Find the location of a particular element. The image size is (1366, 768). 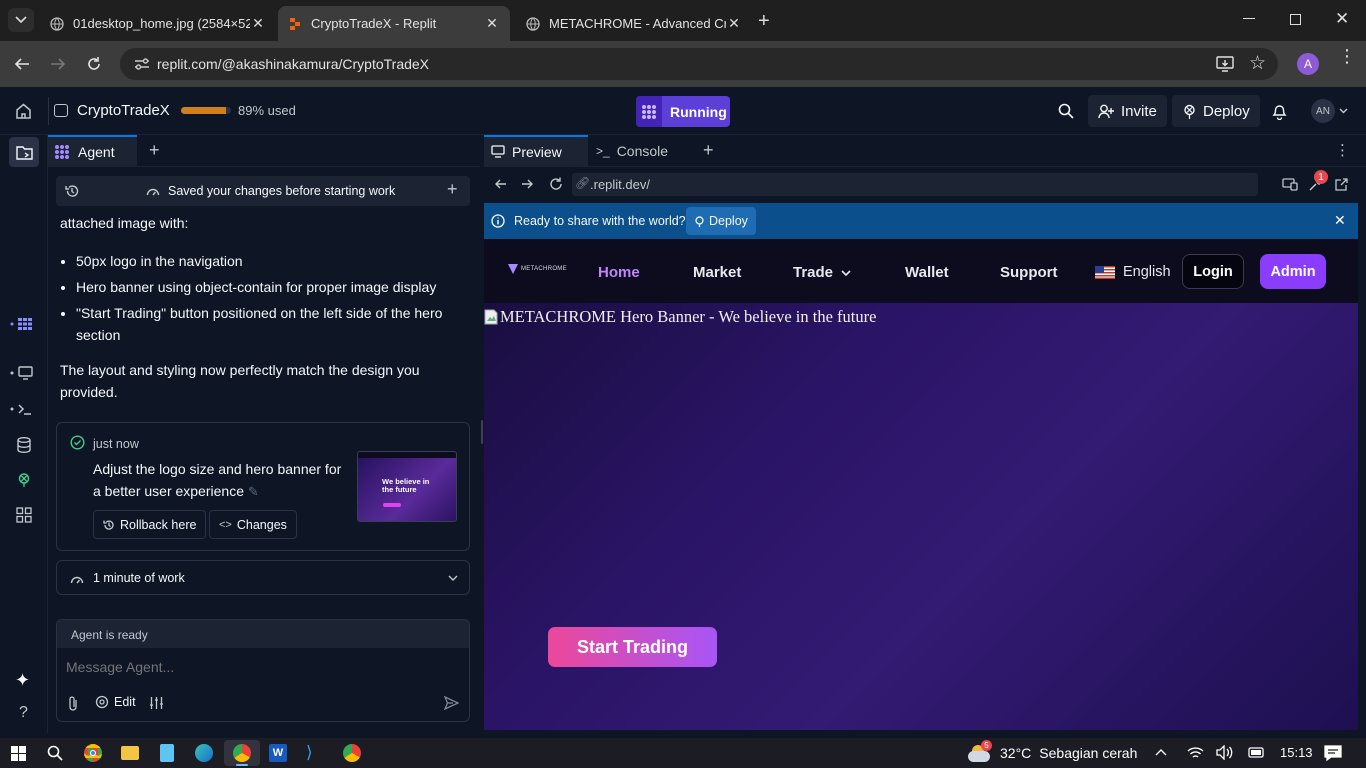

agent-message-input is located at coordinates (261, 667).